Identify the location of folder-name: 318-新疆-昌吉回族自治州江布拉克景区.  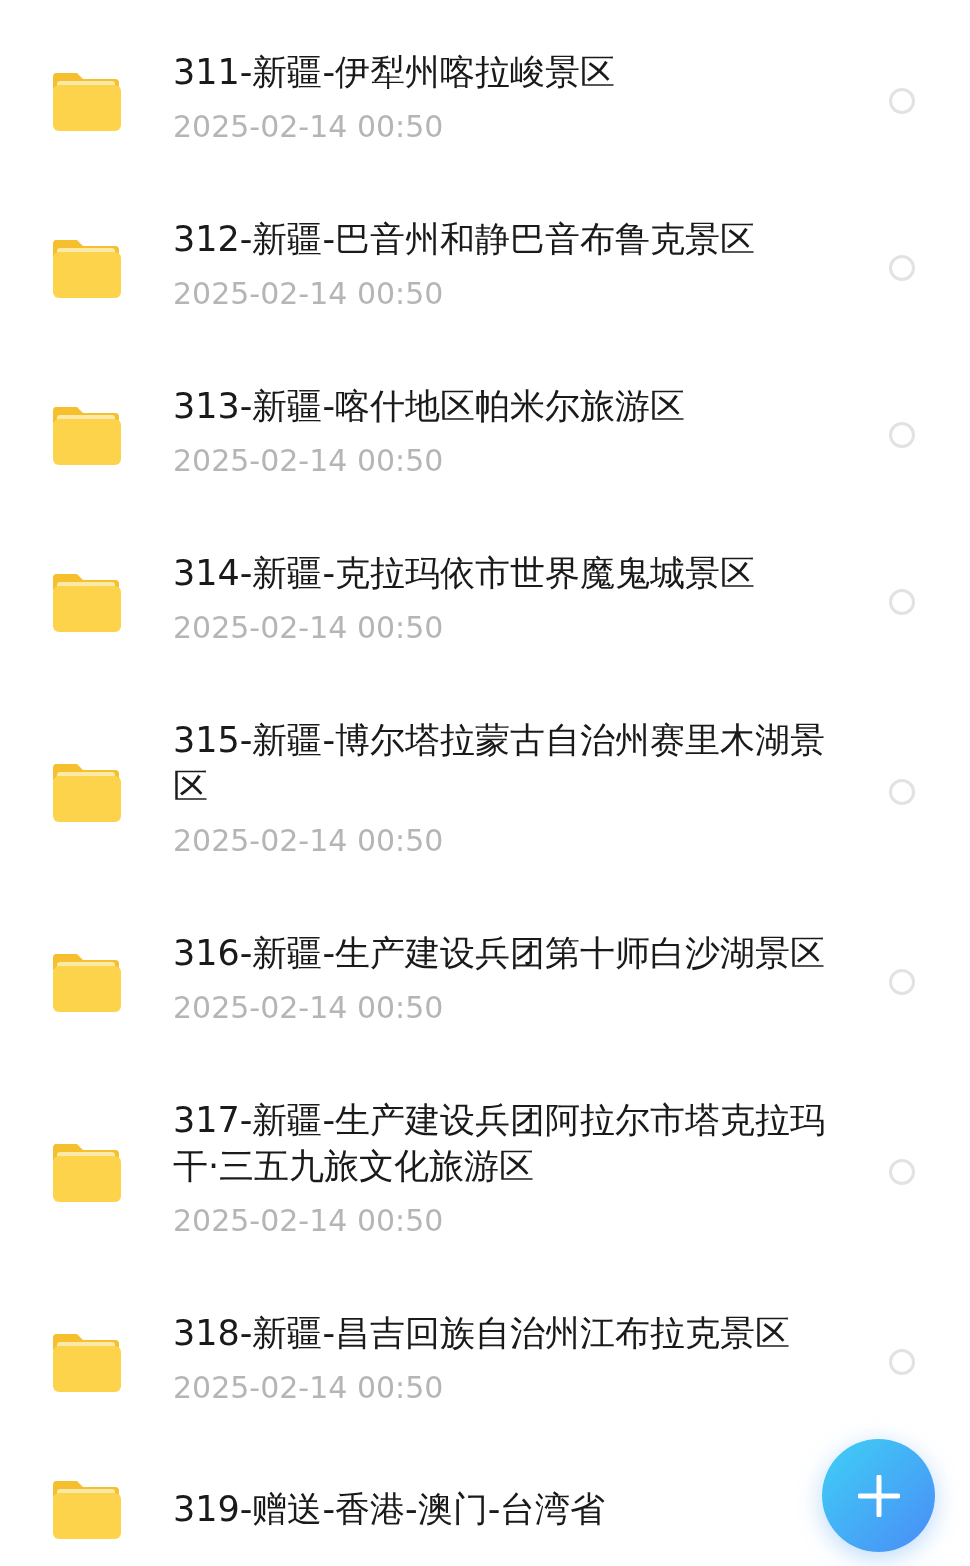
(482, 1333).